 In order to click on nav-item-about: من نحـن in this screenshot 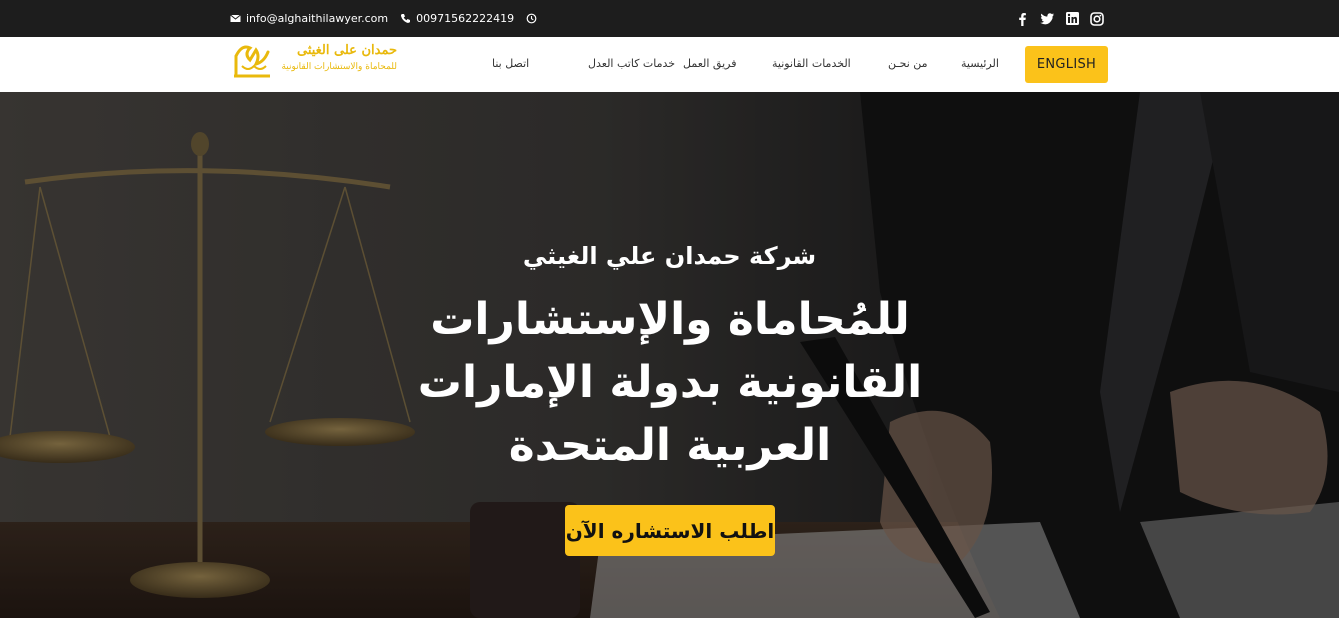, I will do `click(908, 63)`.